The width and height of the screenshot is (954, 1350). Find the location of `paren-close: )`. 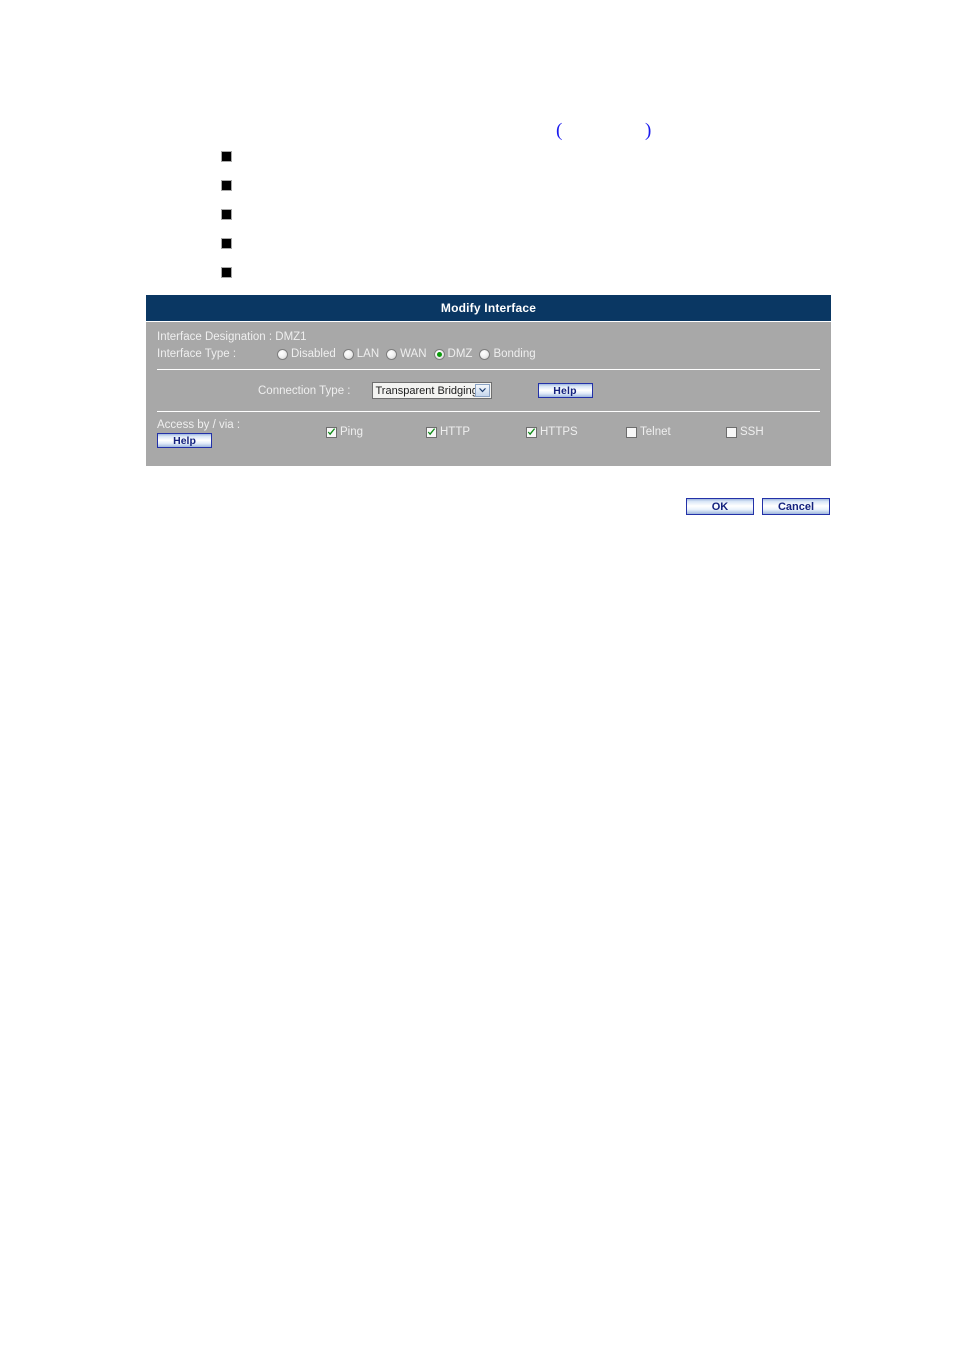

paren-close: ) is located at coordinates (648, 130).